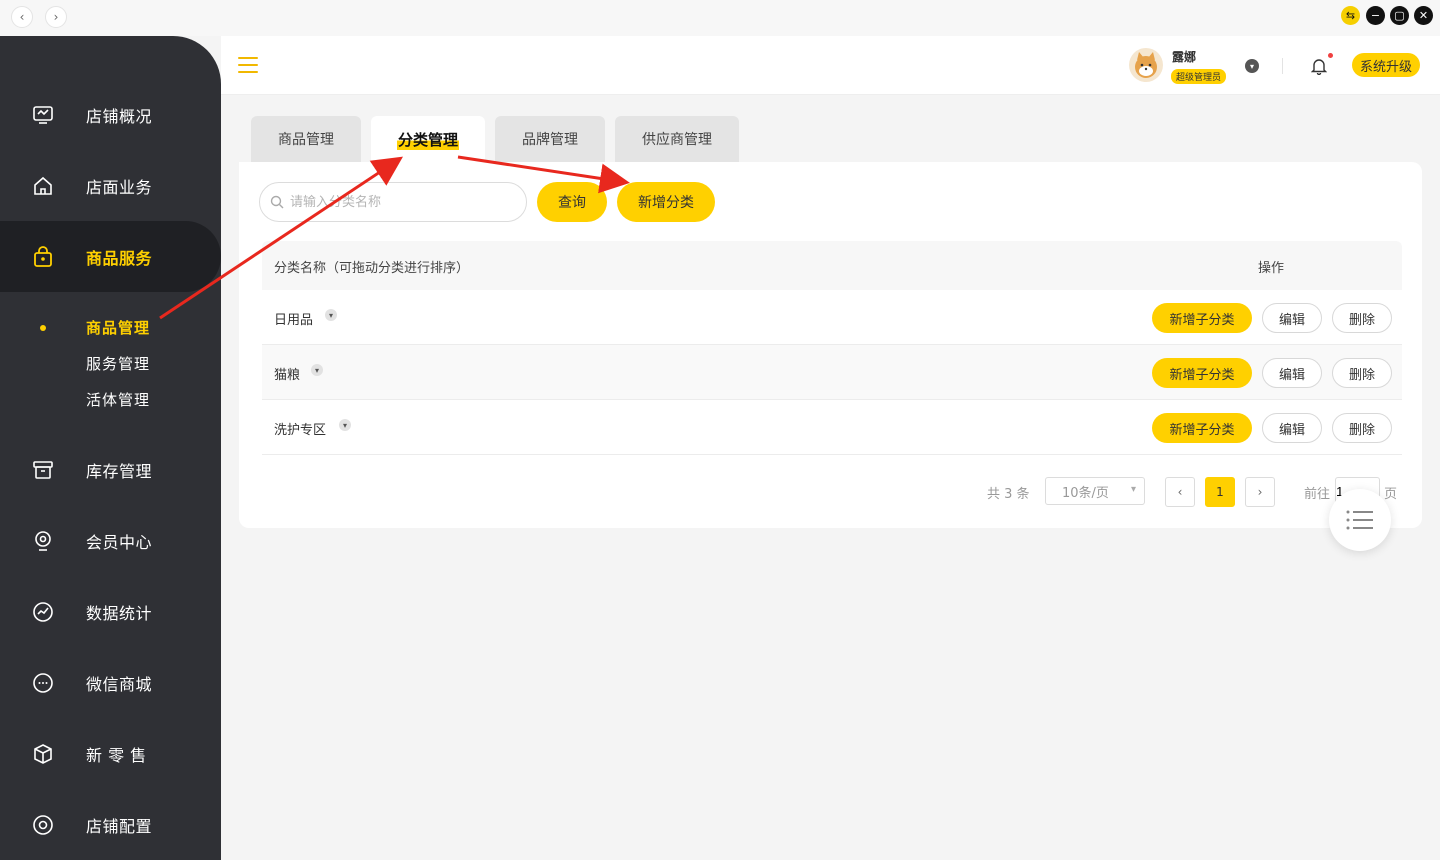 The height and width of the screenshot is (860, 1440). I want to click on sidebar-item-member-center: 会员中心, so click(110, 540).